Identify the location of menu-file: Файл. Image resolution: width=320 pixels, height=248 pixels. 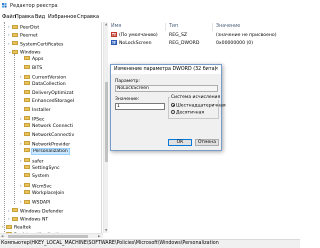
(9, 17).